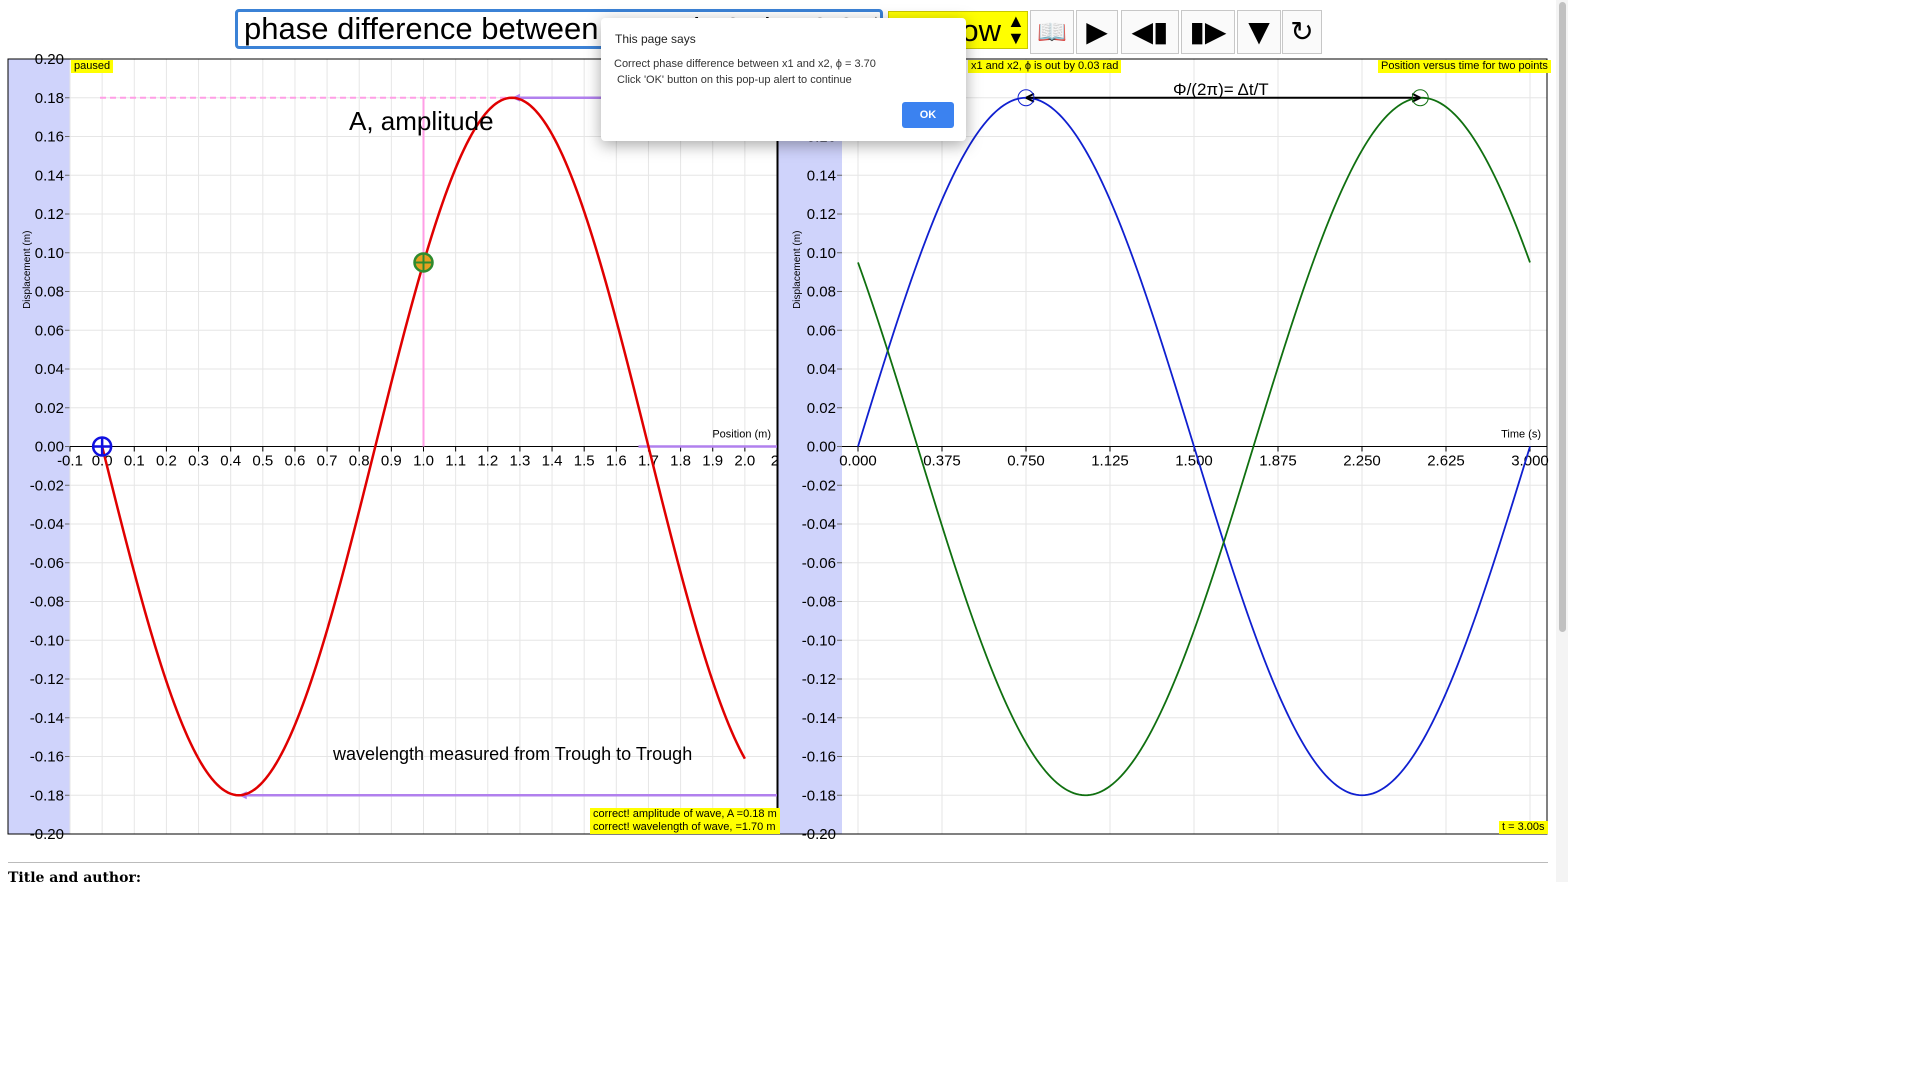  Describe the element at coordinates (655, 39) in the screenshot. I see `dialog-title: This page says` at that location.